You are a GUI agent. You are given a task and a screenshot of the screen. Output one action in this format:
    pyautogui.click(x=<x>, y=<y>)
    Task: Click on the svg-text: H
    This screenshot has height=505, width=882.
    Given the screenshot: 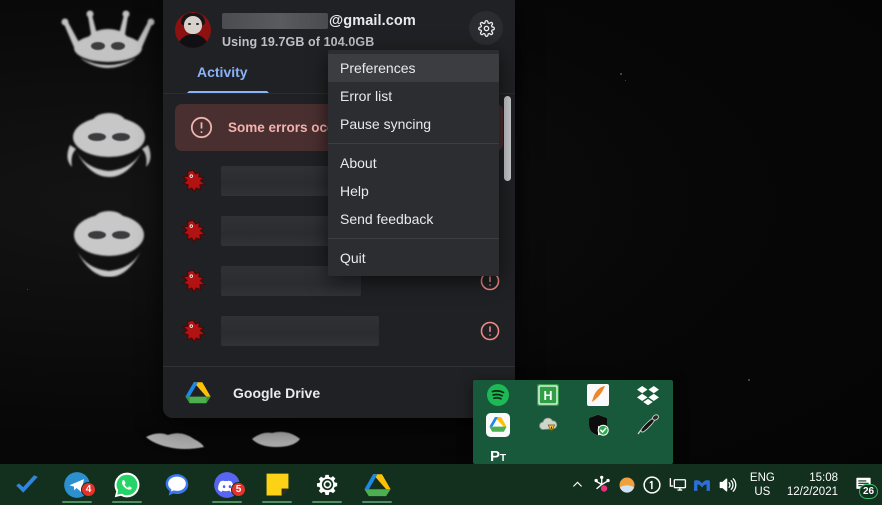 What is the action you would take?
    pyautogui.click(x=547, y=396)
    